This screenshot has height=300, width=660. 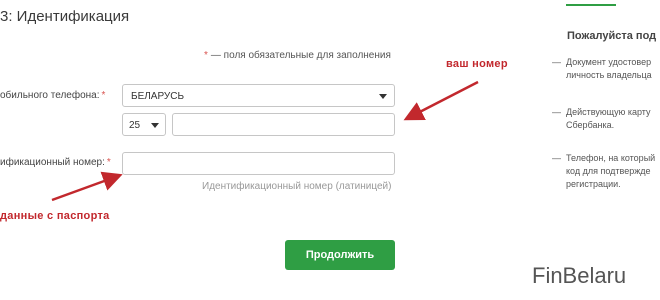 What do you see at coordinates (612, 36) in the screenshot?
I see `sidebar-title: Пожалуйста под` at bounding box center [612, 36].